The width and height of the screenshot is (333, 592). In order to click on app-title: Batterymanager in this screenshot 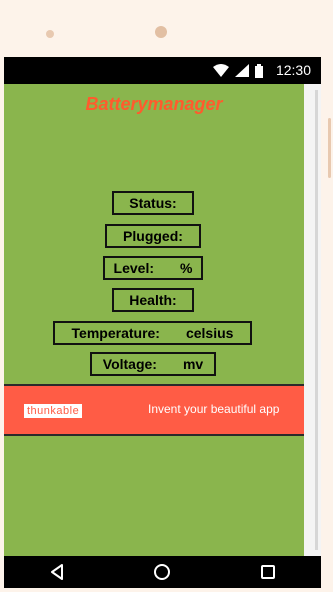, I will do `click(154, 104)`.